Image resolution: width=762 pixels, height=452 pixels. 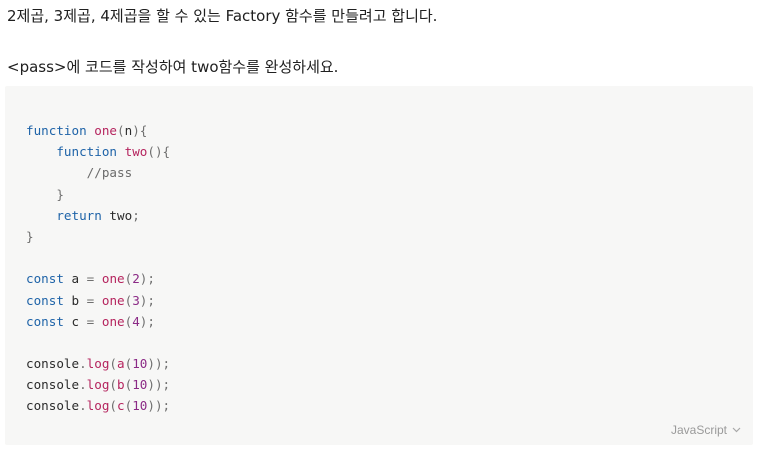 I want to click on code-line: //pass, so click(x=98, y=172).